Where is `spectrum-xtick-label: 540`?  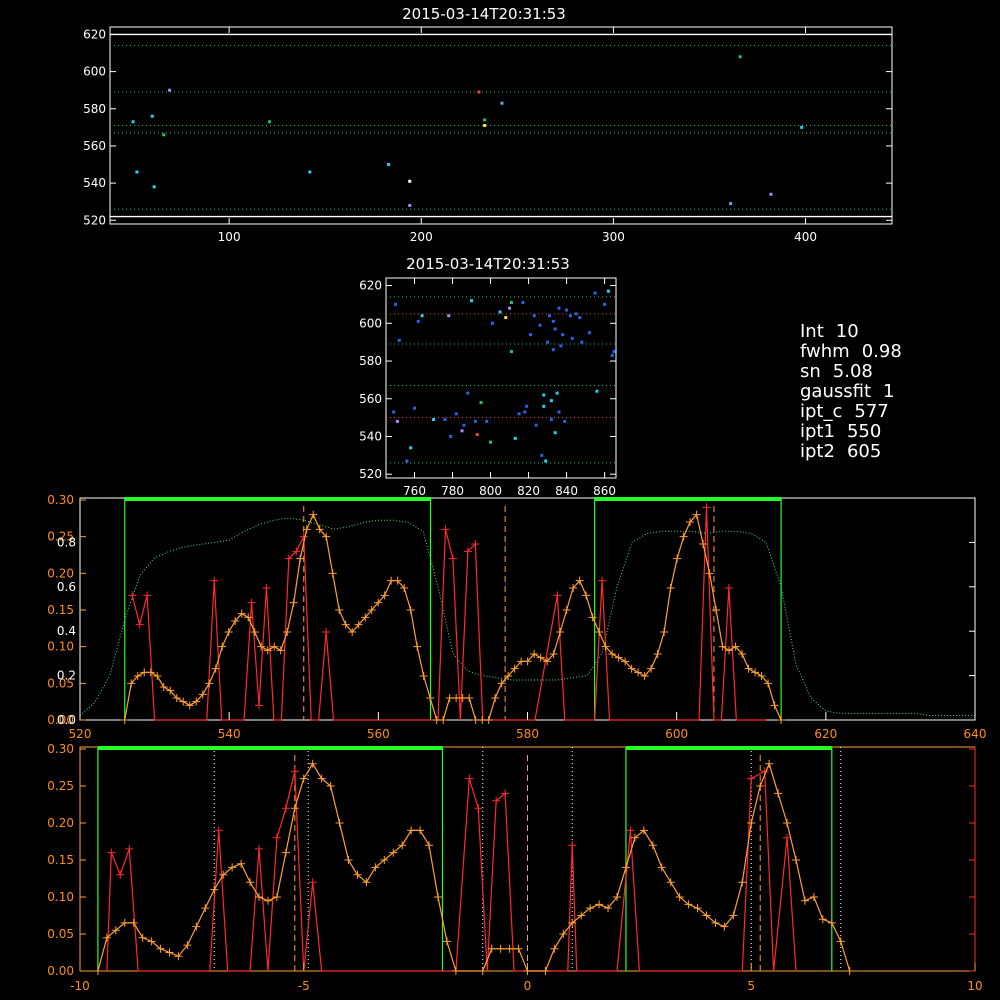
spectrum-xtick-label: 540 is located at coordinates (229, 734).